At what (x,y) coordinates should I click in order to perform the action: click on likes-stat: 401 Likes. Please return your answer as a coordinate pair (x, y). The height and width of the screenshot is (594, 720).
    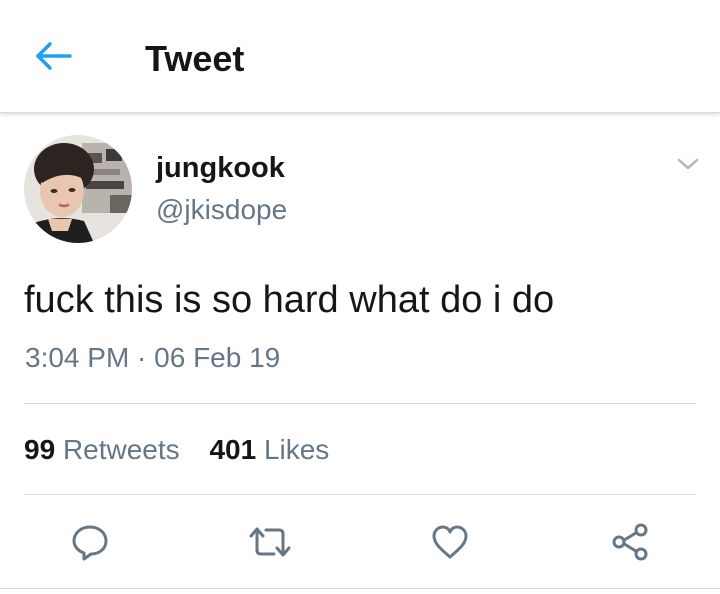
    Looking at the image, I should click on (269, 449).